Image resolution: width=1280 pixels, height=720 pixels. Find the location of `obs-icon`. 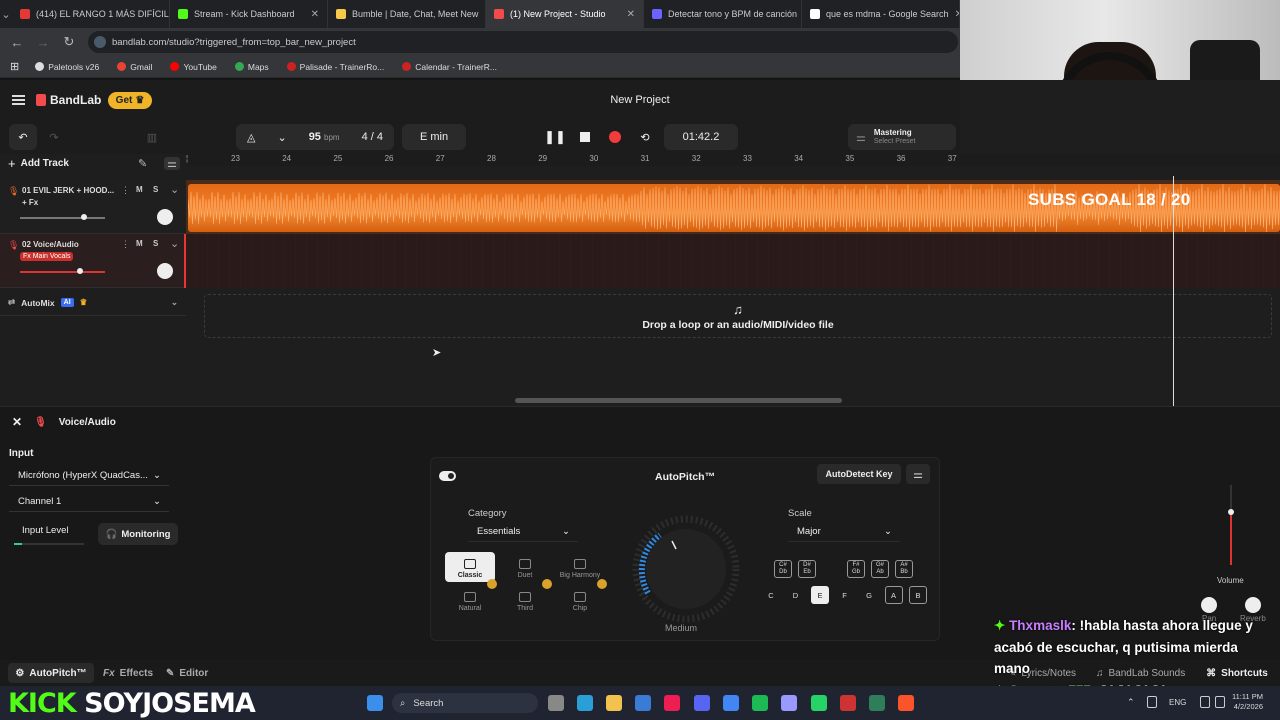

obs-icon is located at coordinates (848, 703).